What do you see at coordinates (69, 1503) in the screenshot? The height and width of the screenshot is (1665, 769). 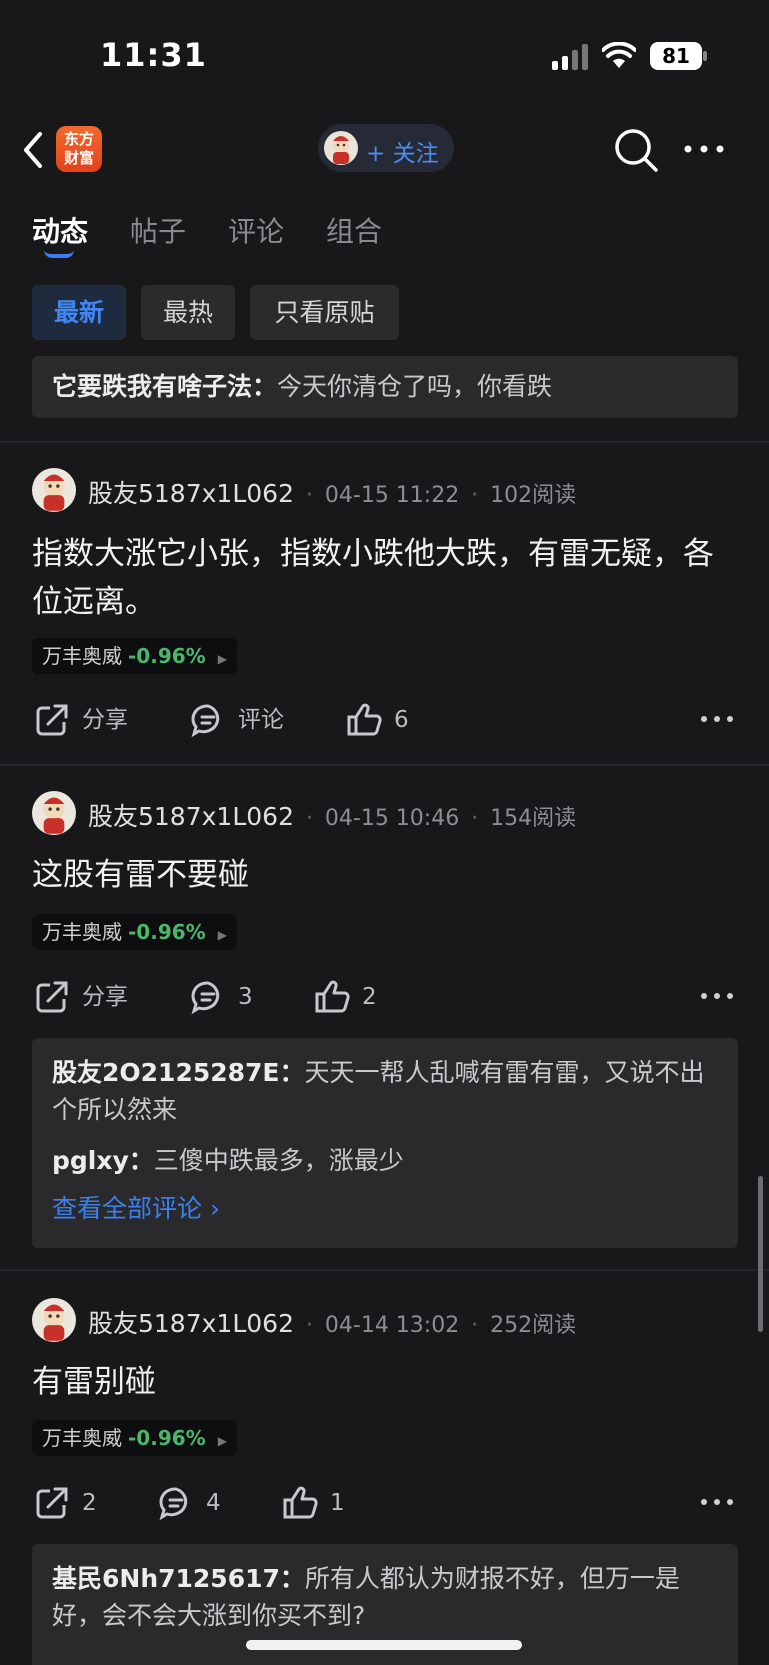 I see `share-button: 2` at bounding box center [69, 1503].